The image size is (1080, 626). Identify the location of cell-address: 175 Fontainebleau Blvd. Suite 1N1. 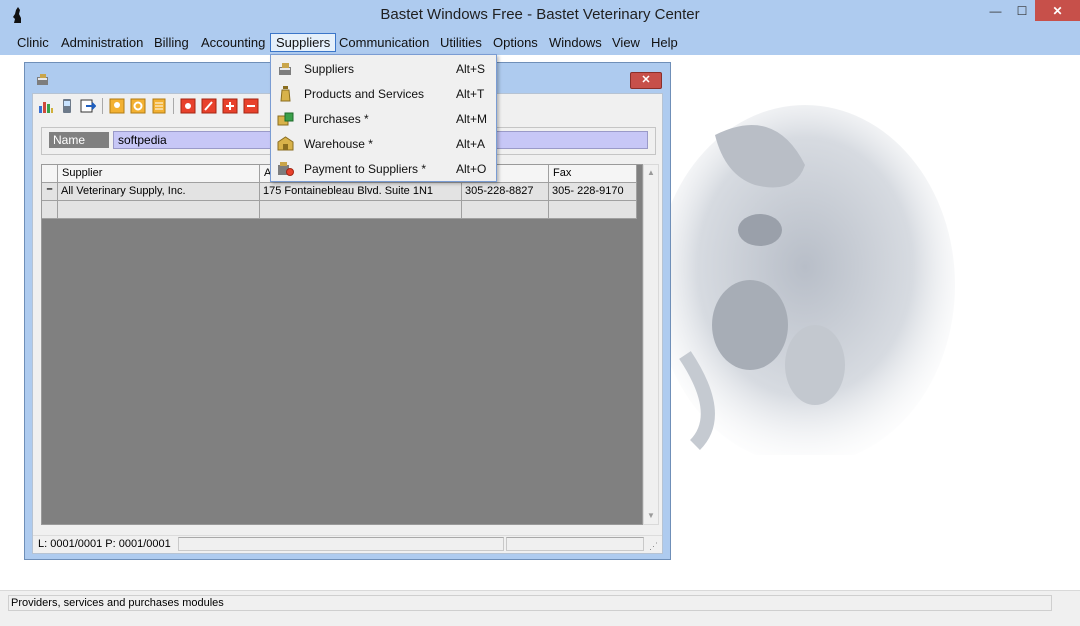
(361, 192).